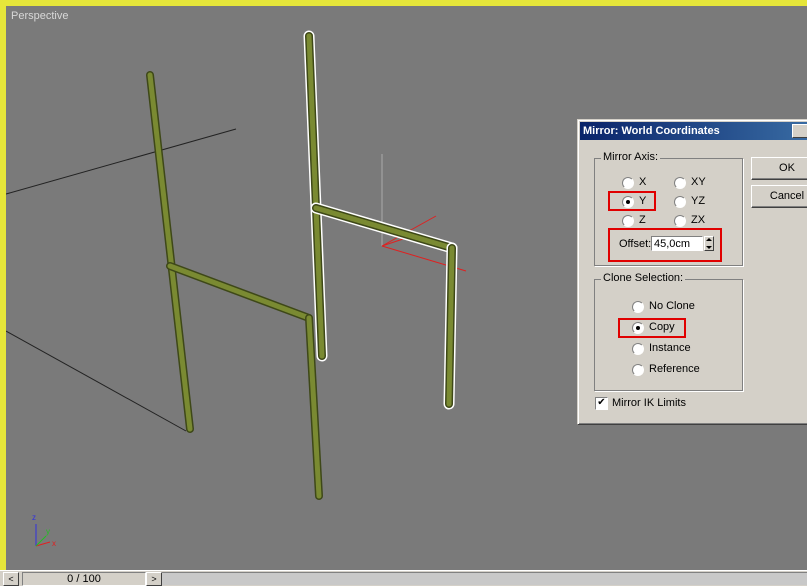 The image size is (807, 586). I want to click on dialog-titlebar: Mirror: World Coordinates, so click(693, 131).